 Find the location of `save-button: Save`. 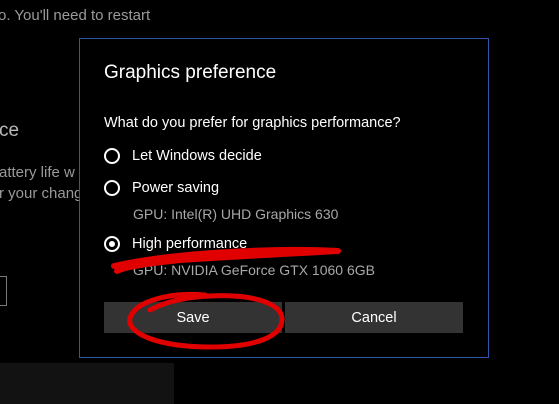

save-button: Save is located at coordinates (193, 317).